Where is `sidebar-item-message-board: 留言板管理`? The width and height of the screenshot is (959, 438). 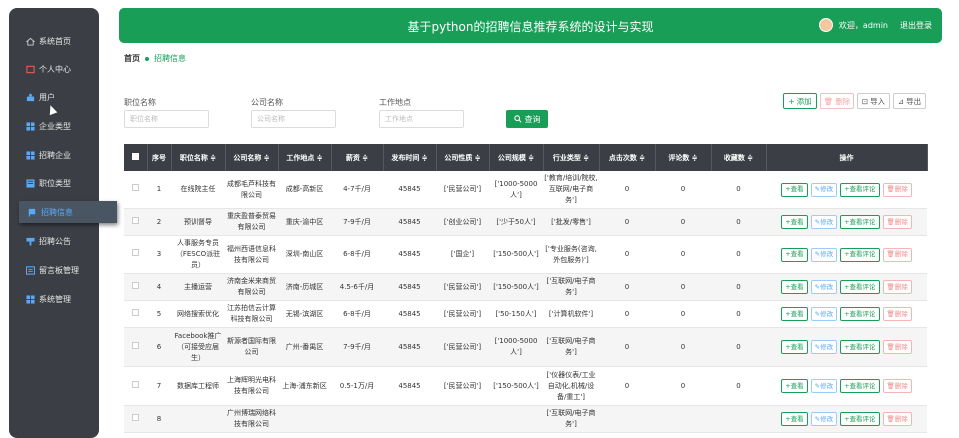
sidebar-item-message-board: 留言板管理 is located at coordinates (54, 270).